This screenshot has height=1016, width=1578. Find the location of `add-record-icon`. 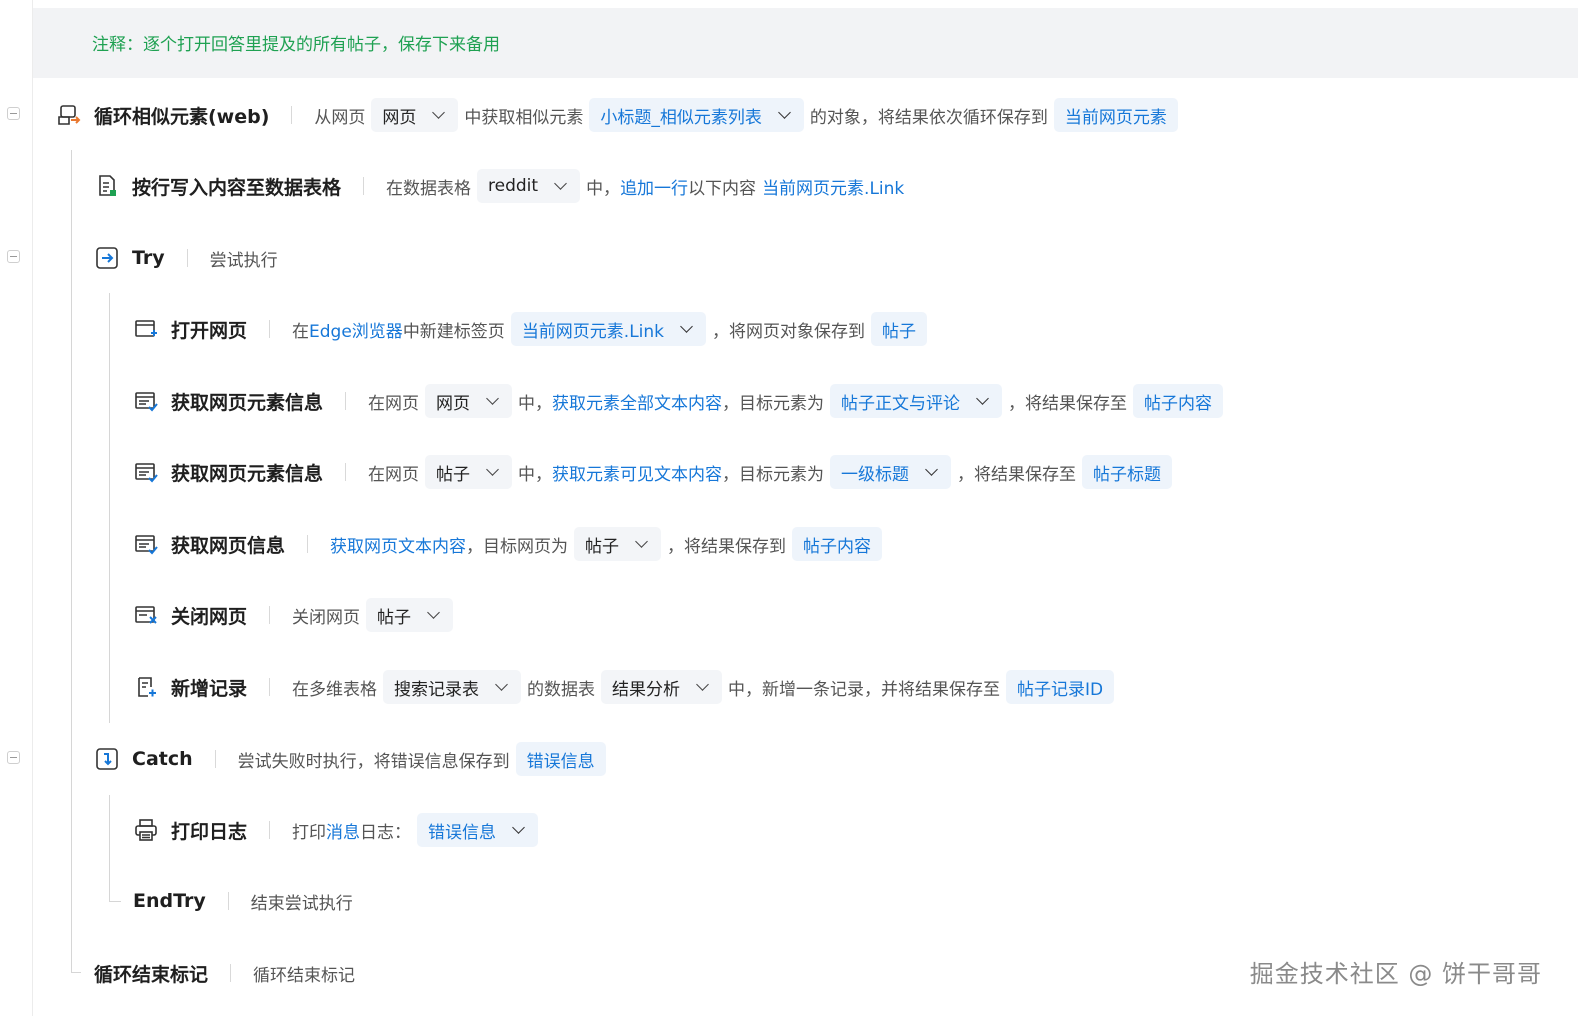

add-record-icon is located at coordinates (146, 687).